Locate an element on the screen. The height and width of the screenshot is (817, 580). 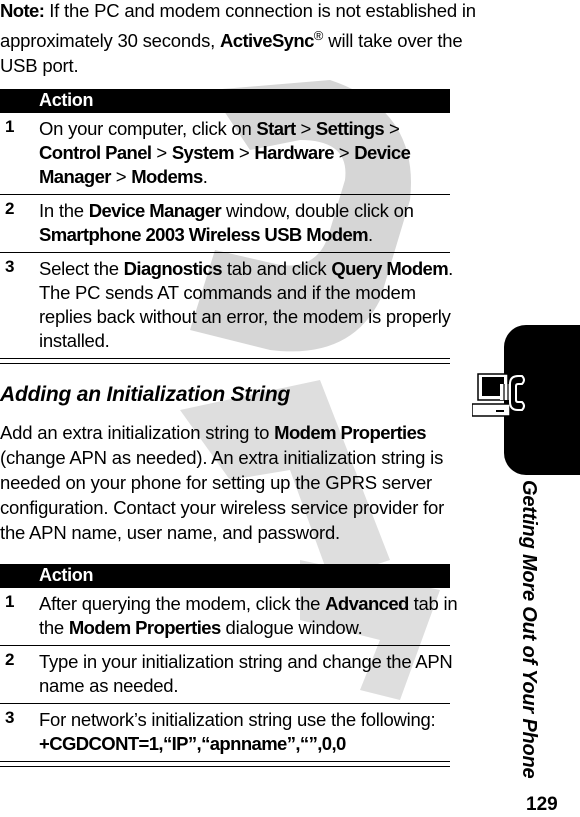
chapter-title: Getting More Out of Your Phone is located at coordinates (529, 629).